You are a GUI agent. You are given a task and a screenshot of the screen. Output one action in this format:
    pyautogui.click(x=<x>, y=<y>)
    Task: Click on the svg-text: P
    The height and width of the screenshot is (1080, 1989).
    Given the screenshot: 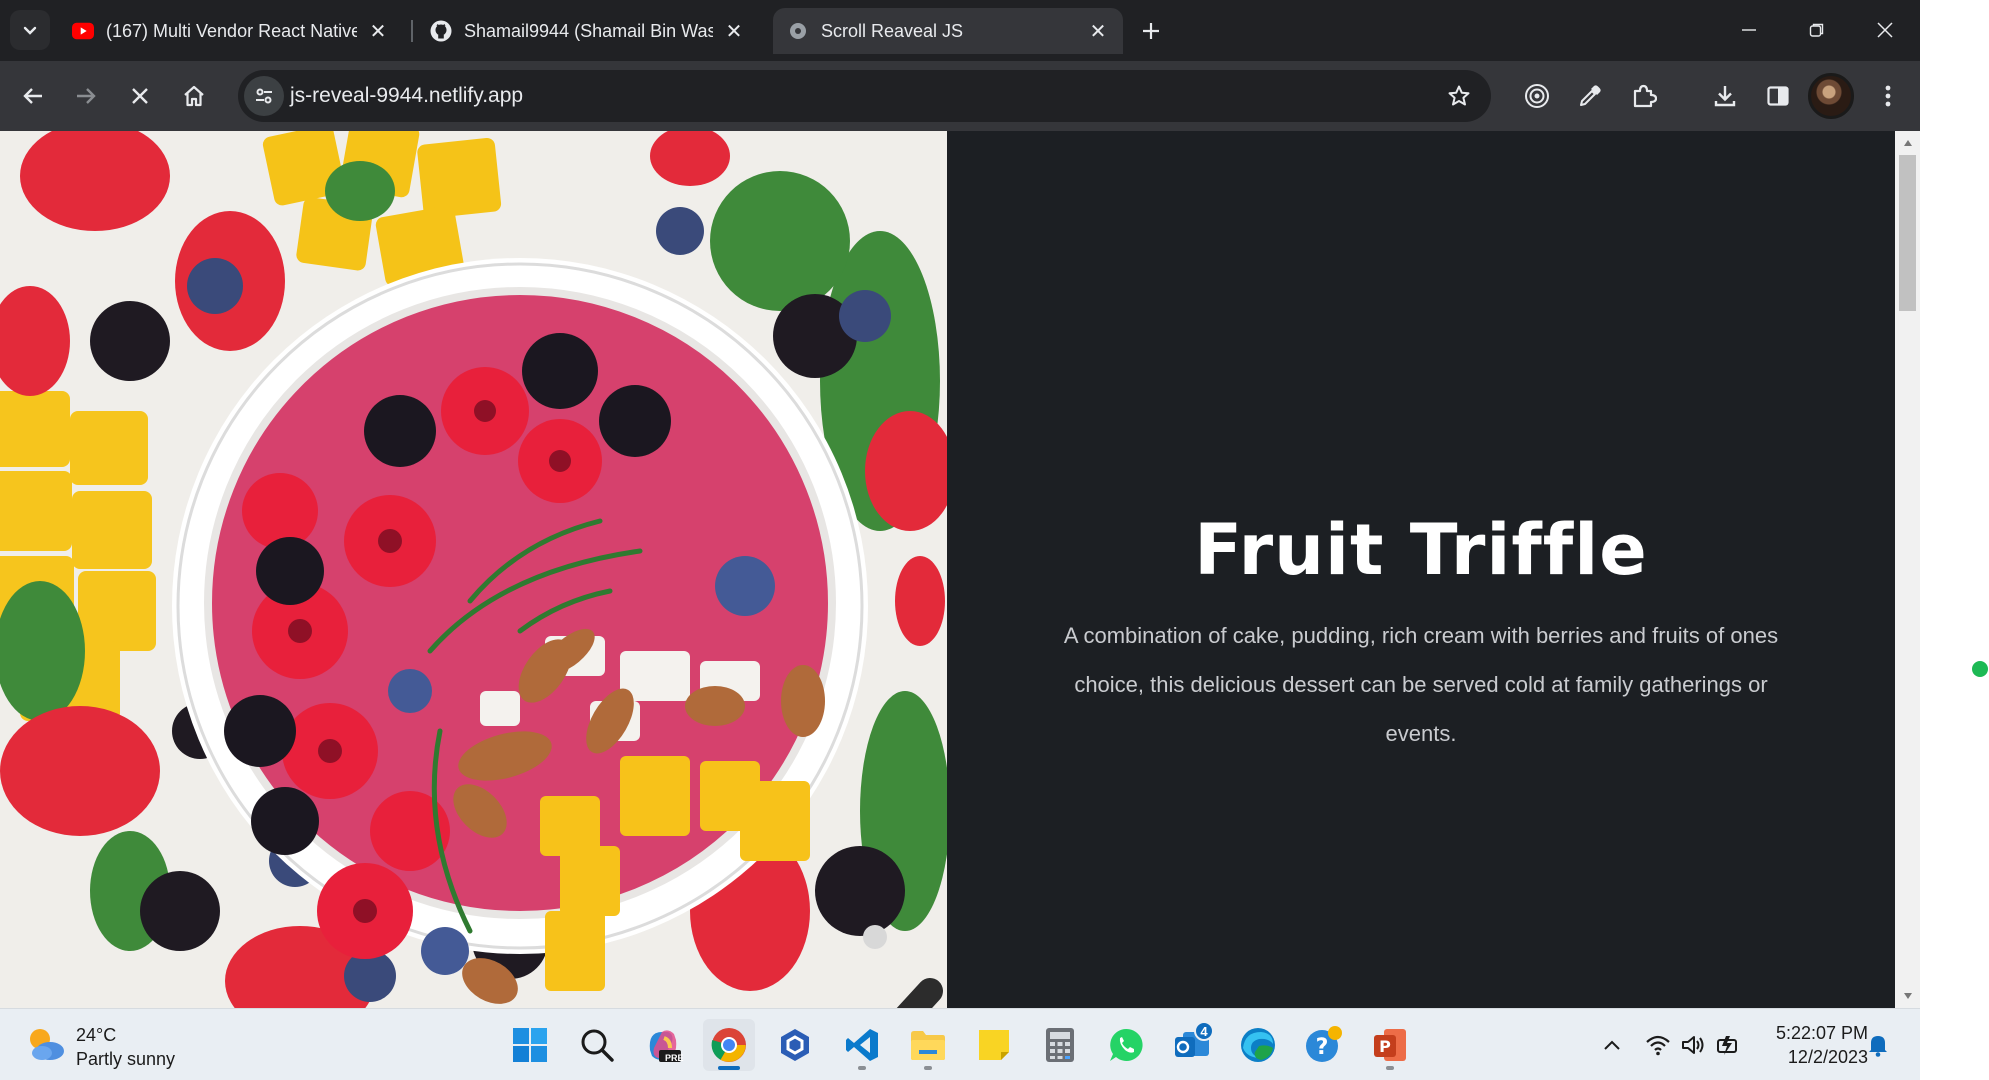 What is the action you would take?
    pyautogui.click(x=1385, y=1046)
    